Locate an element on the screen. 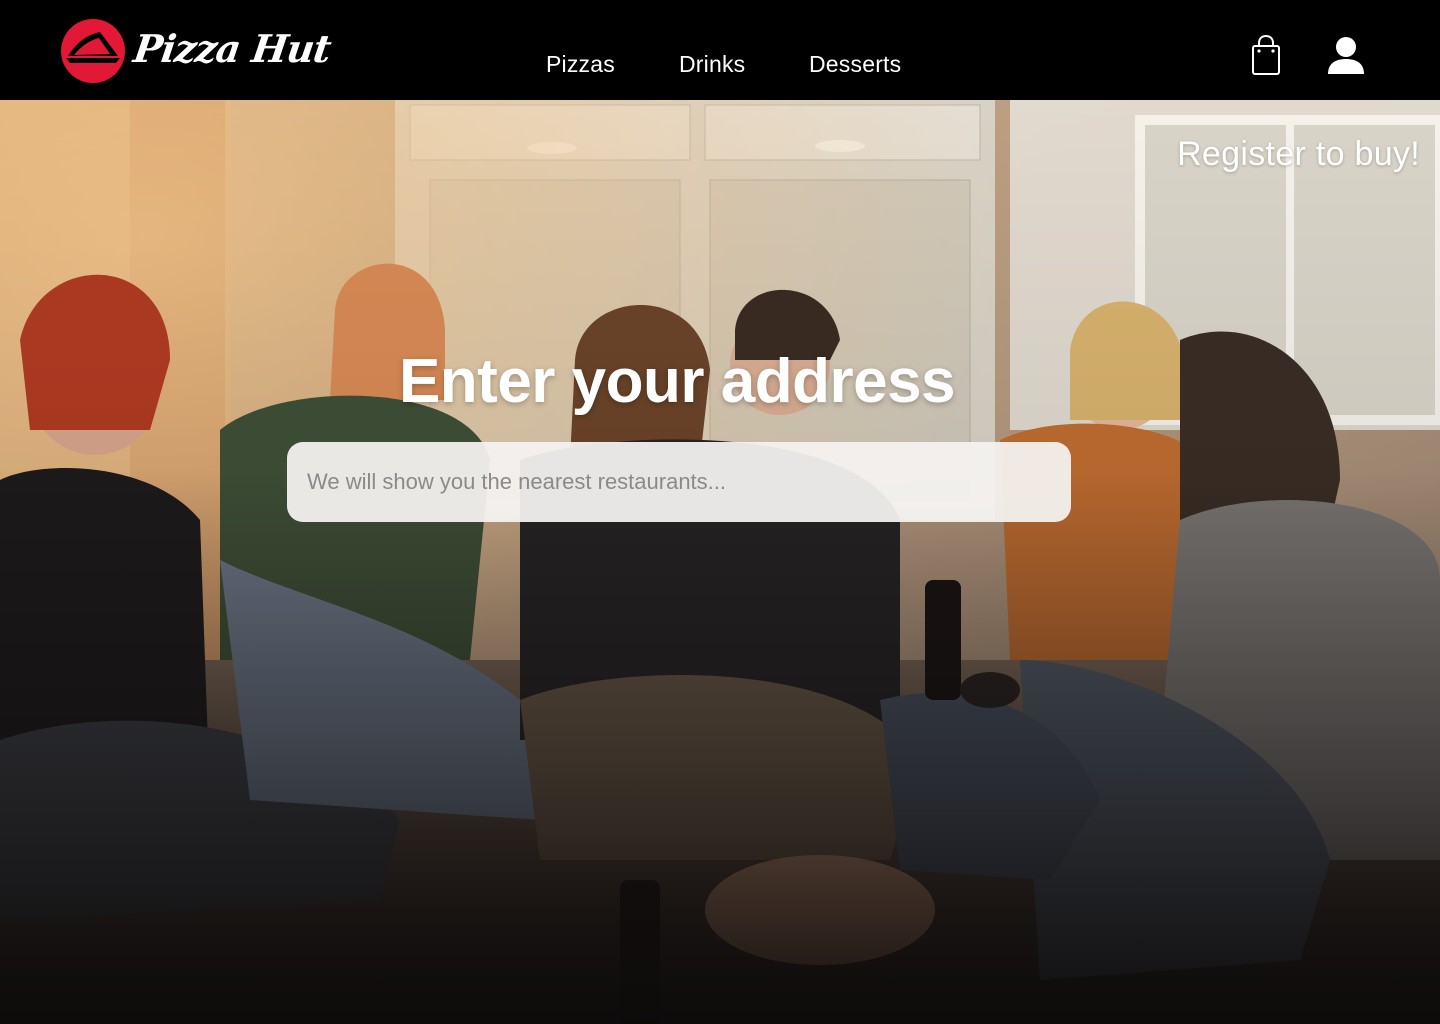 This screenshot has width=1440, height=1024. hero-title: Enter your address is located at coordinates (677, 381).